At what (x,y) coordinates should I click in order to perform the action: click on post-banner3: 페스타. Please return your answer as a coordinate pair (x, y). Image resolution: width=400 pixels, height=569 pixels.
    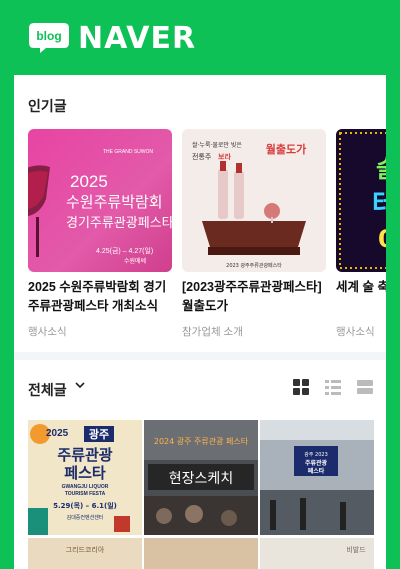
    Looking at the image, I should click on (316, 471).